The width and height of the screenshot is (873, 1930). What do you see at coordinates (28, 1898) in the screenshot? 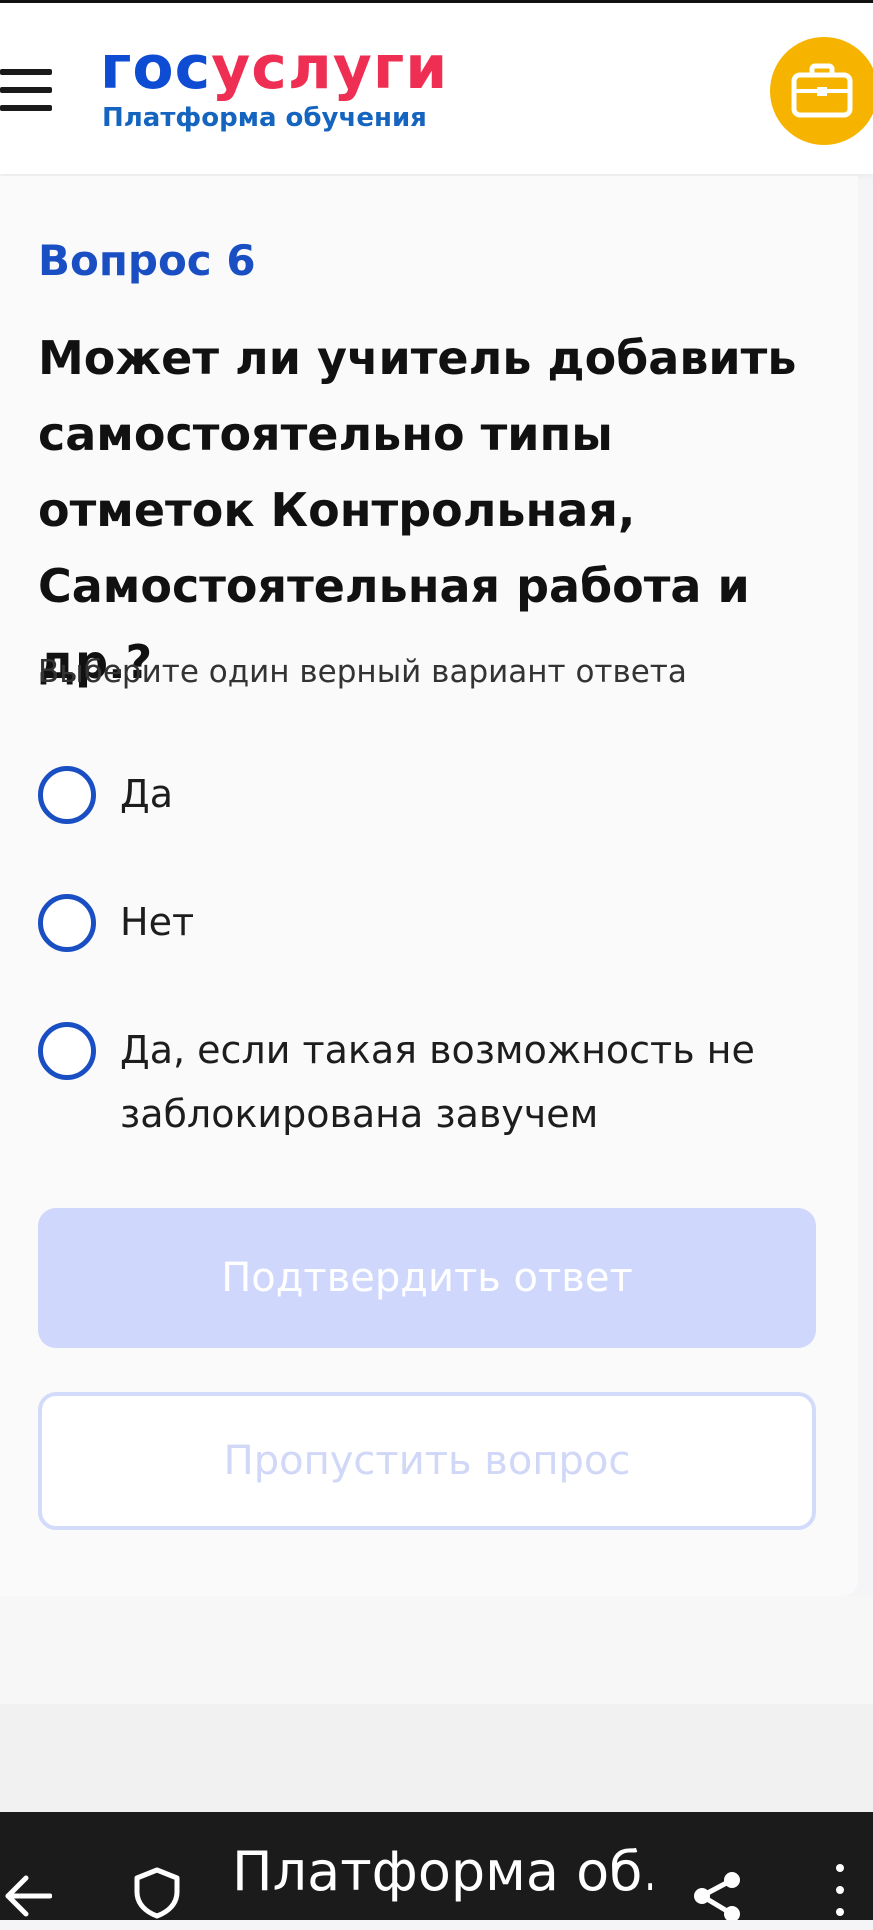
I see `back-arrow-icon` at bounding box center [28, 1898].